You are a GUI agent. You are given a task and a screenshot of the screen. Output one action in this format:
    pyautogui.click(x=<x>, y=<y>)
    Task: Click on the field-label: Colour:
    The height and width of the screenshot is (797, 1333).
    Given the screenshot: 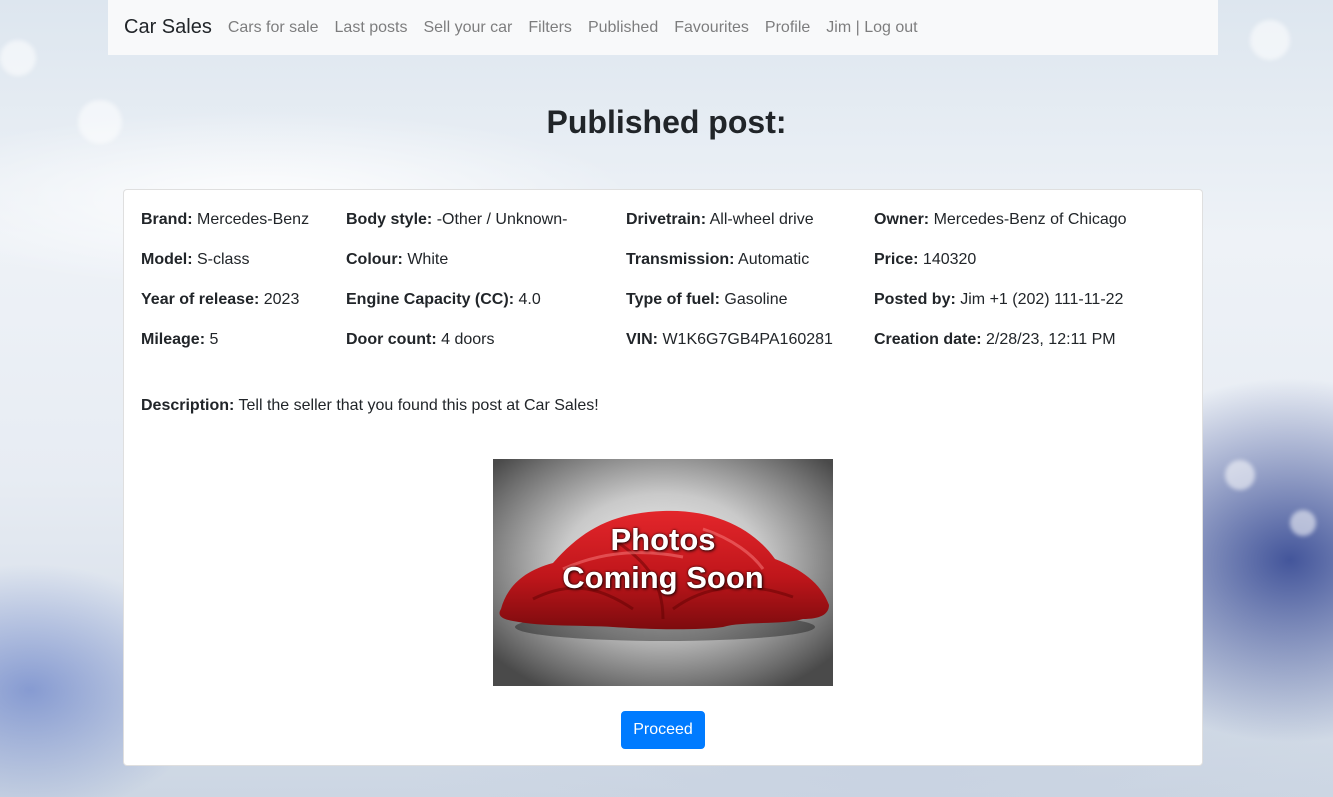 What is the action you would take?
    pyautogui.click(x=374, y=259)
    